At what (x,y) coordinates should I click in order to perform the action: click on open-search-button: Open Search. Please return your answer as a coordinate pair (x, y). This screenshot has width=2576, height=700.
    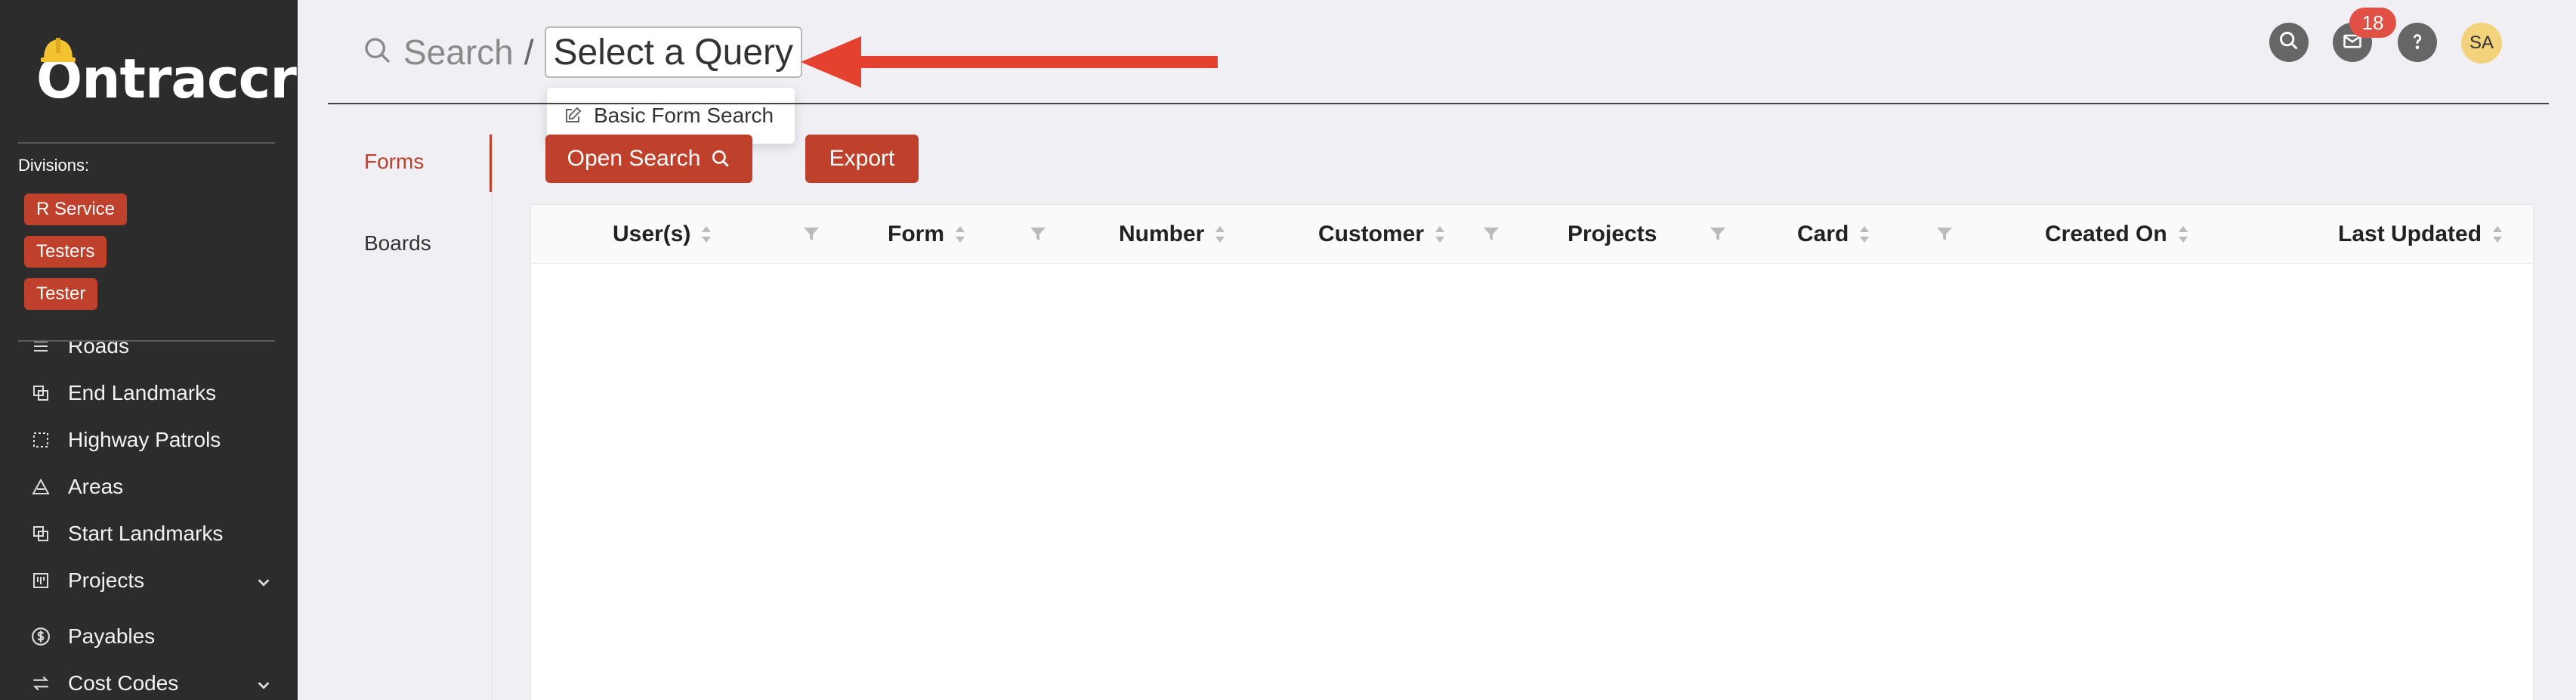
    Looking at the image, I should click on (648, 159).